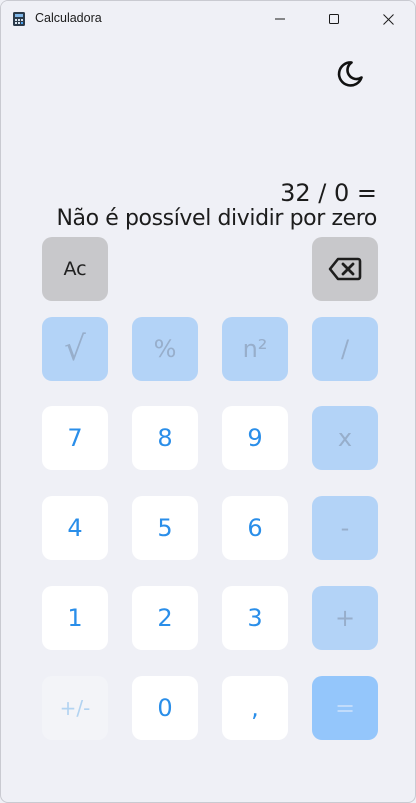 The image size is (416, 803). I want to click on moon-icon, so click(350, 74).